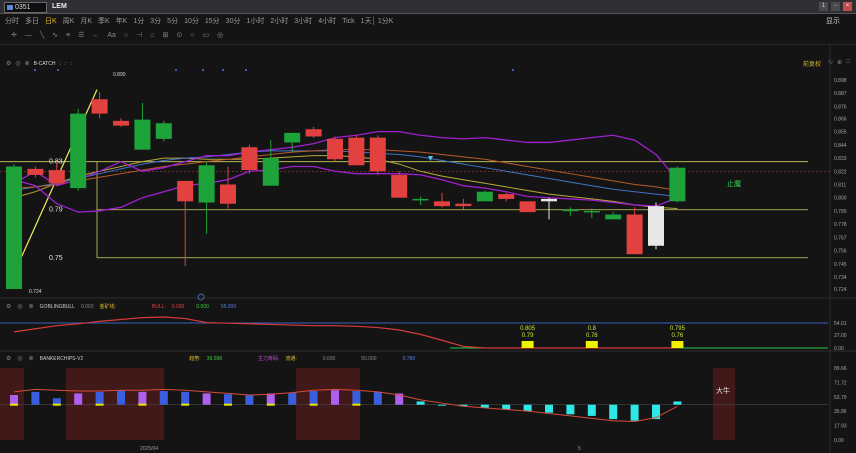 This screenshot has height=453, width=856. I want to click on y-tick-label: 0.767, so click(840, 238).